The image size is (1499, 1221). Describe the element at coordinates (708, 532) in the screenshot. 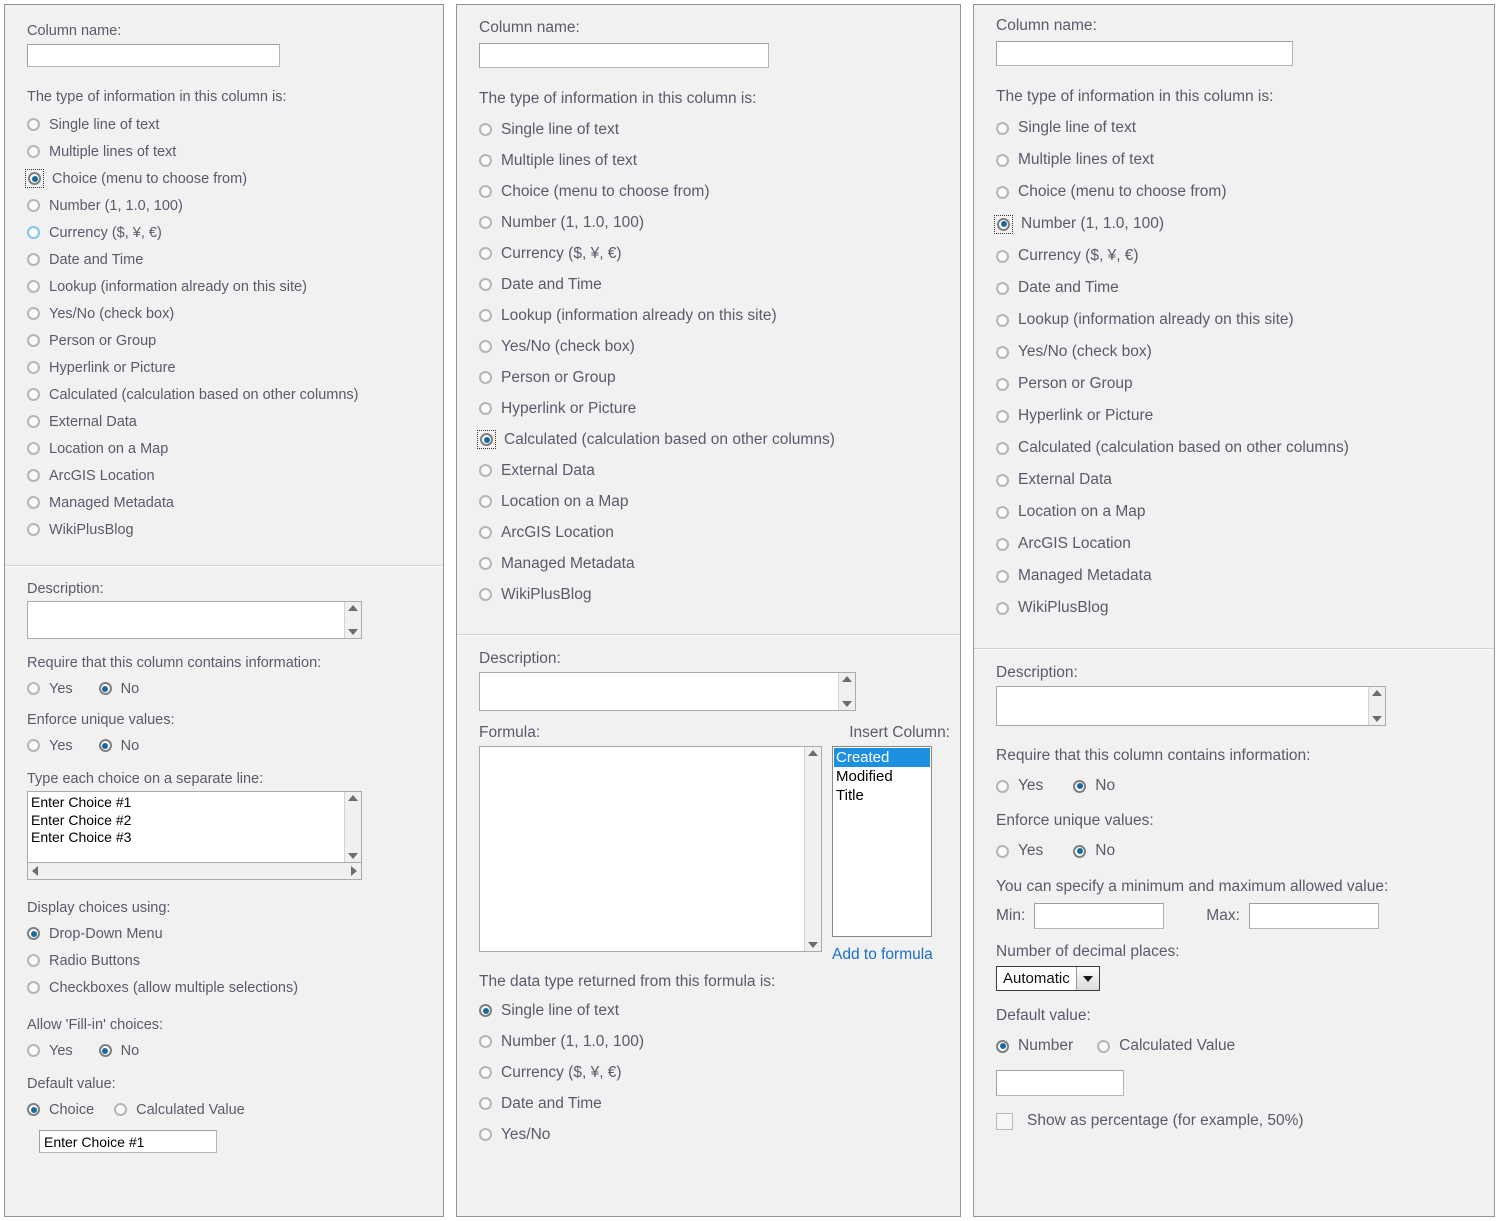

I see `radio-arcgis-location-2: ArcGIS Location` at that location.